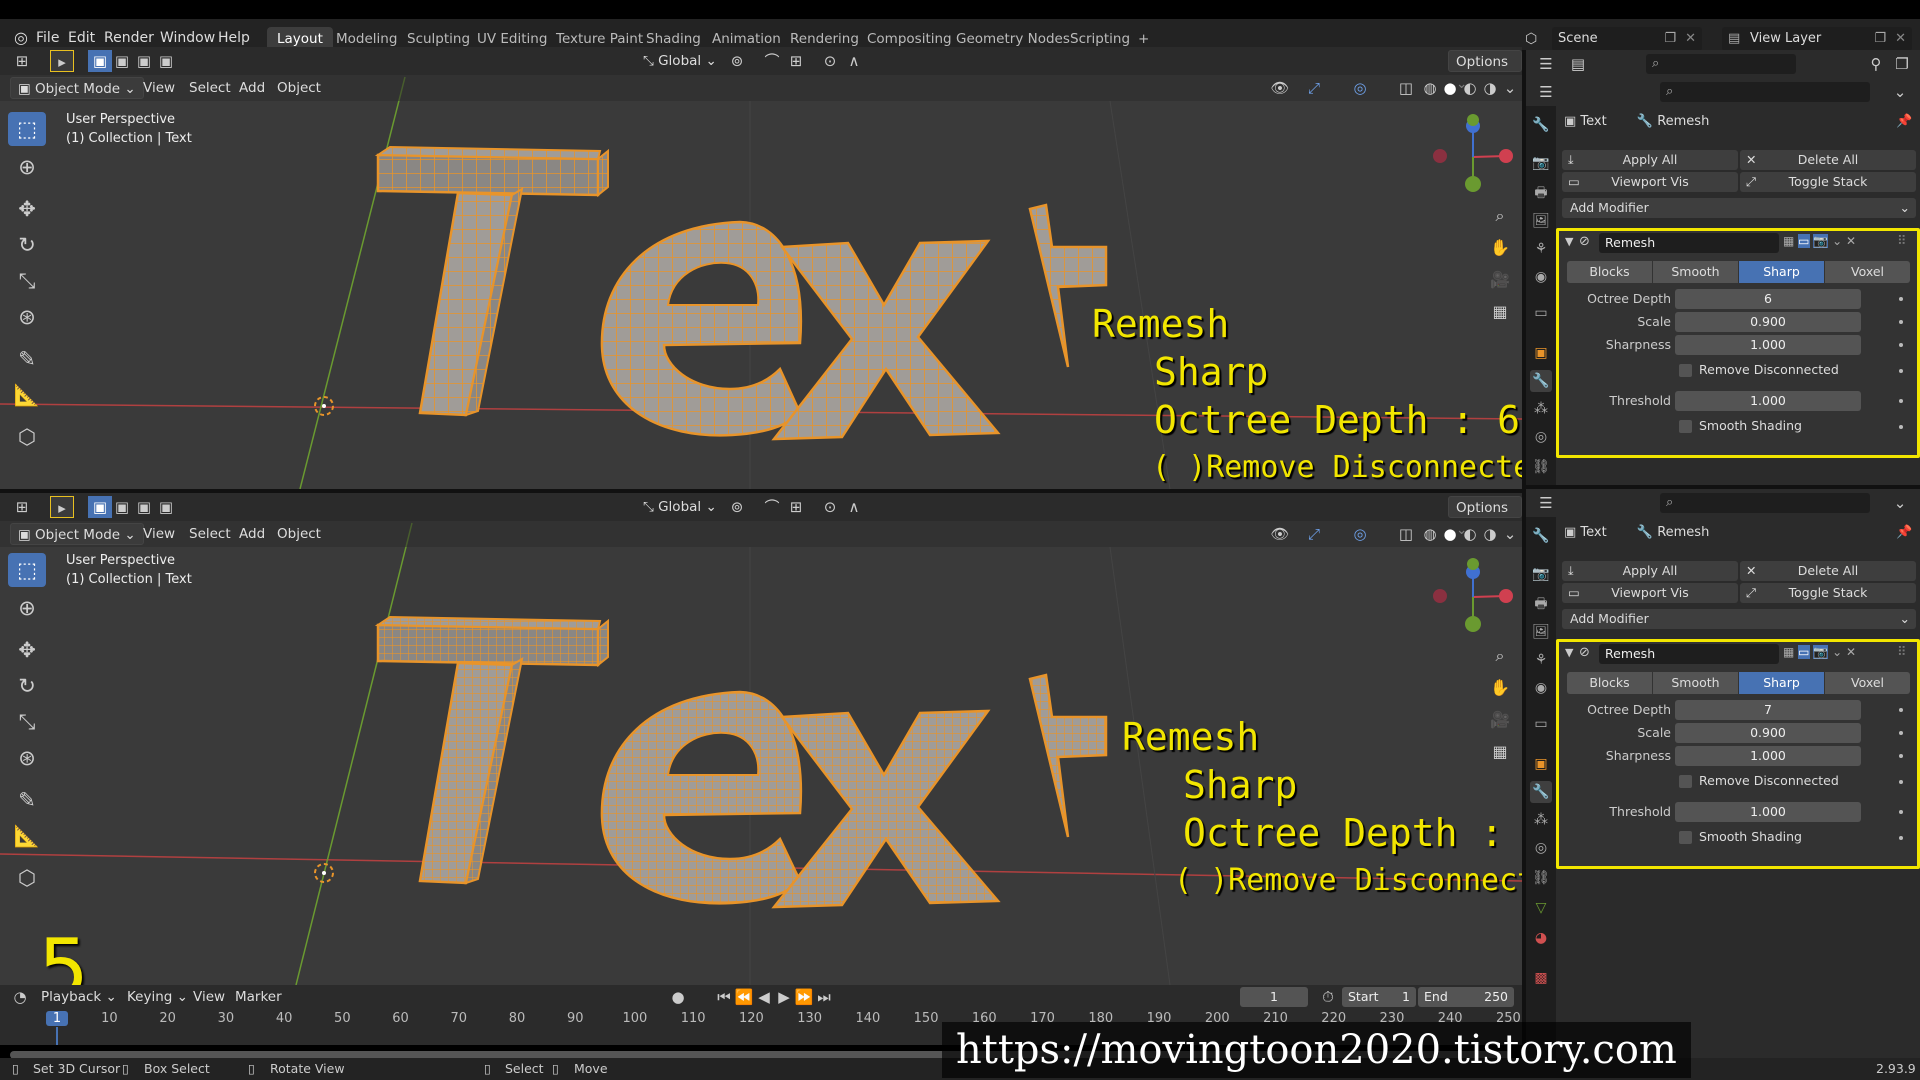 This screenshot has height=1080, width=1920. What do you see at coordinates (1546, 92) in the screenshot?
I see `properties-editor-icon: ☰` at bounding box center [1546, 92].